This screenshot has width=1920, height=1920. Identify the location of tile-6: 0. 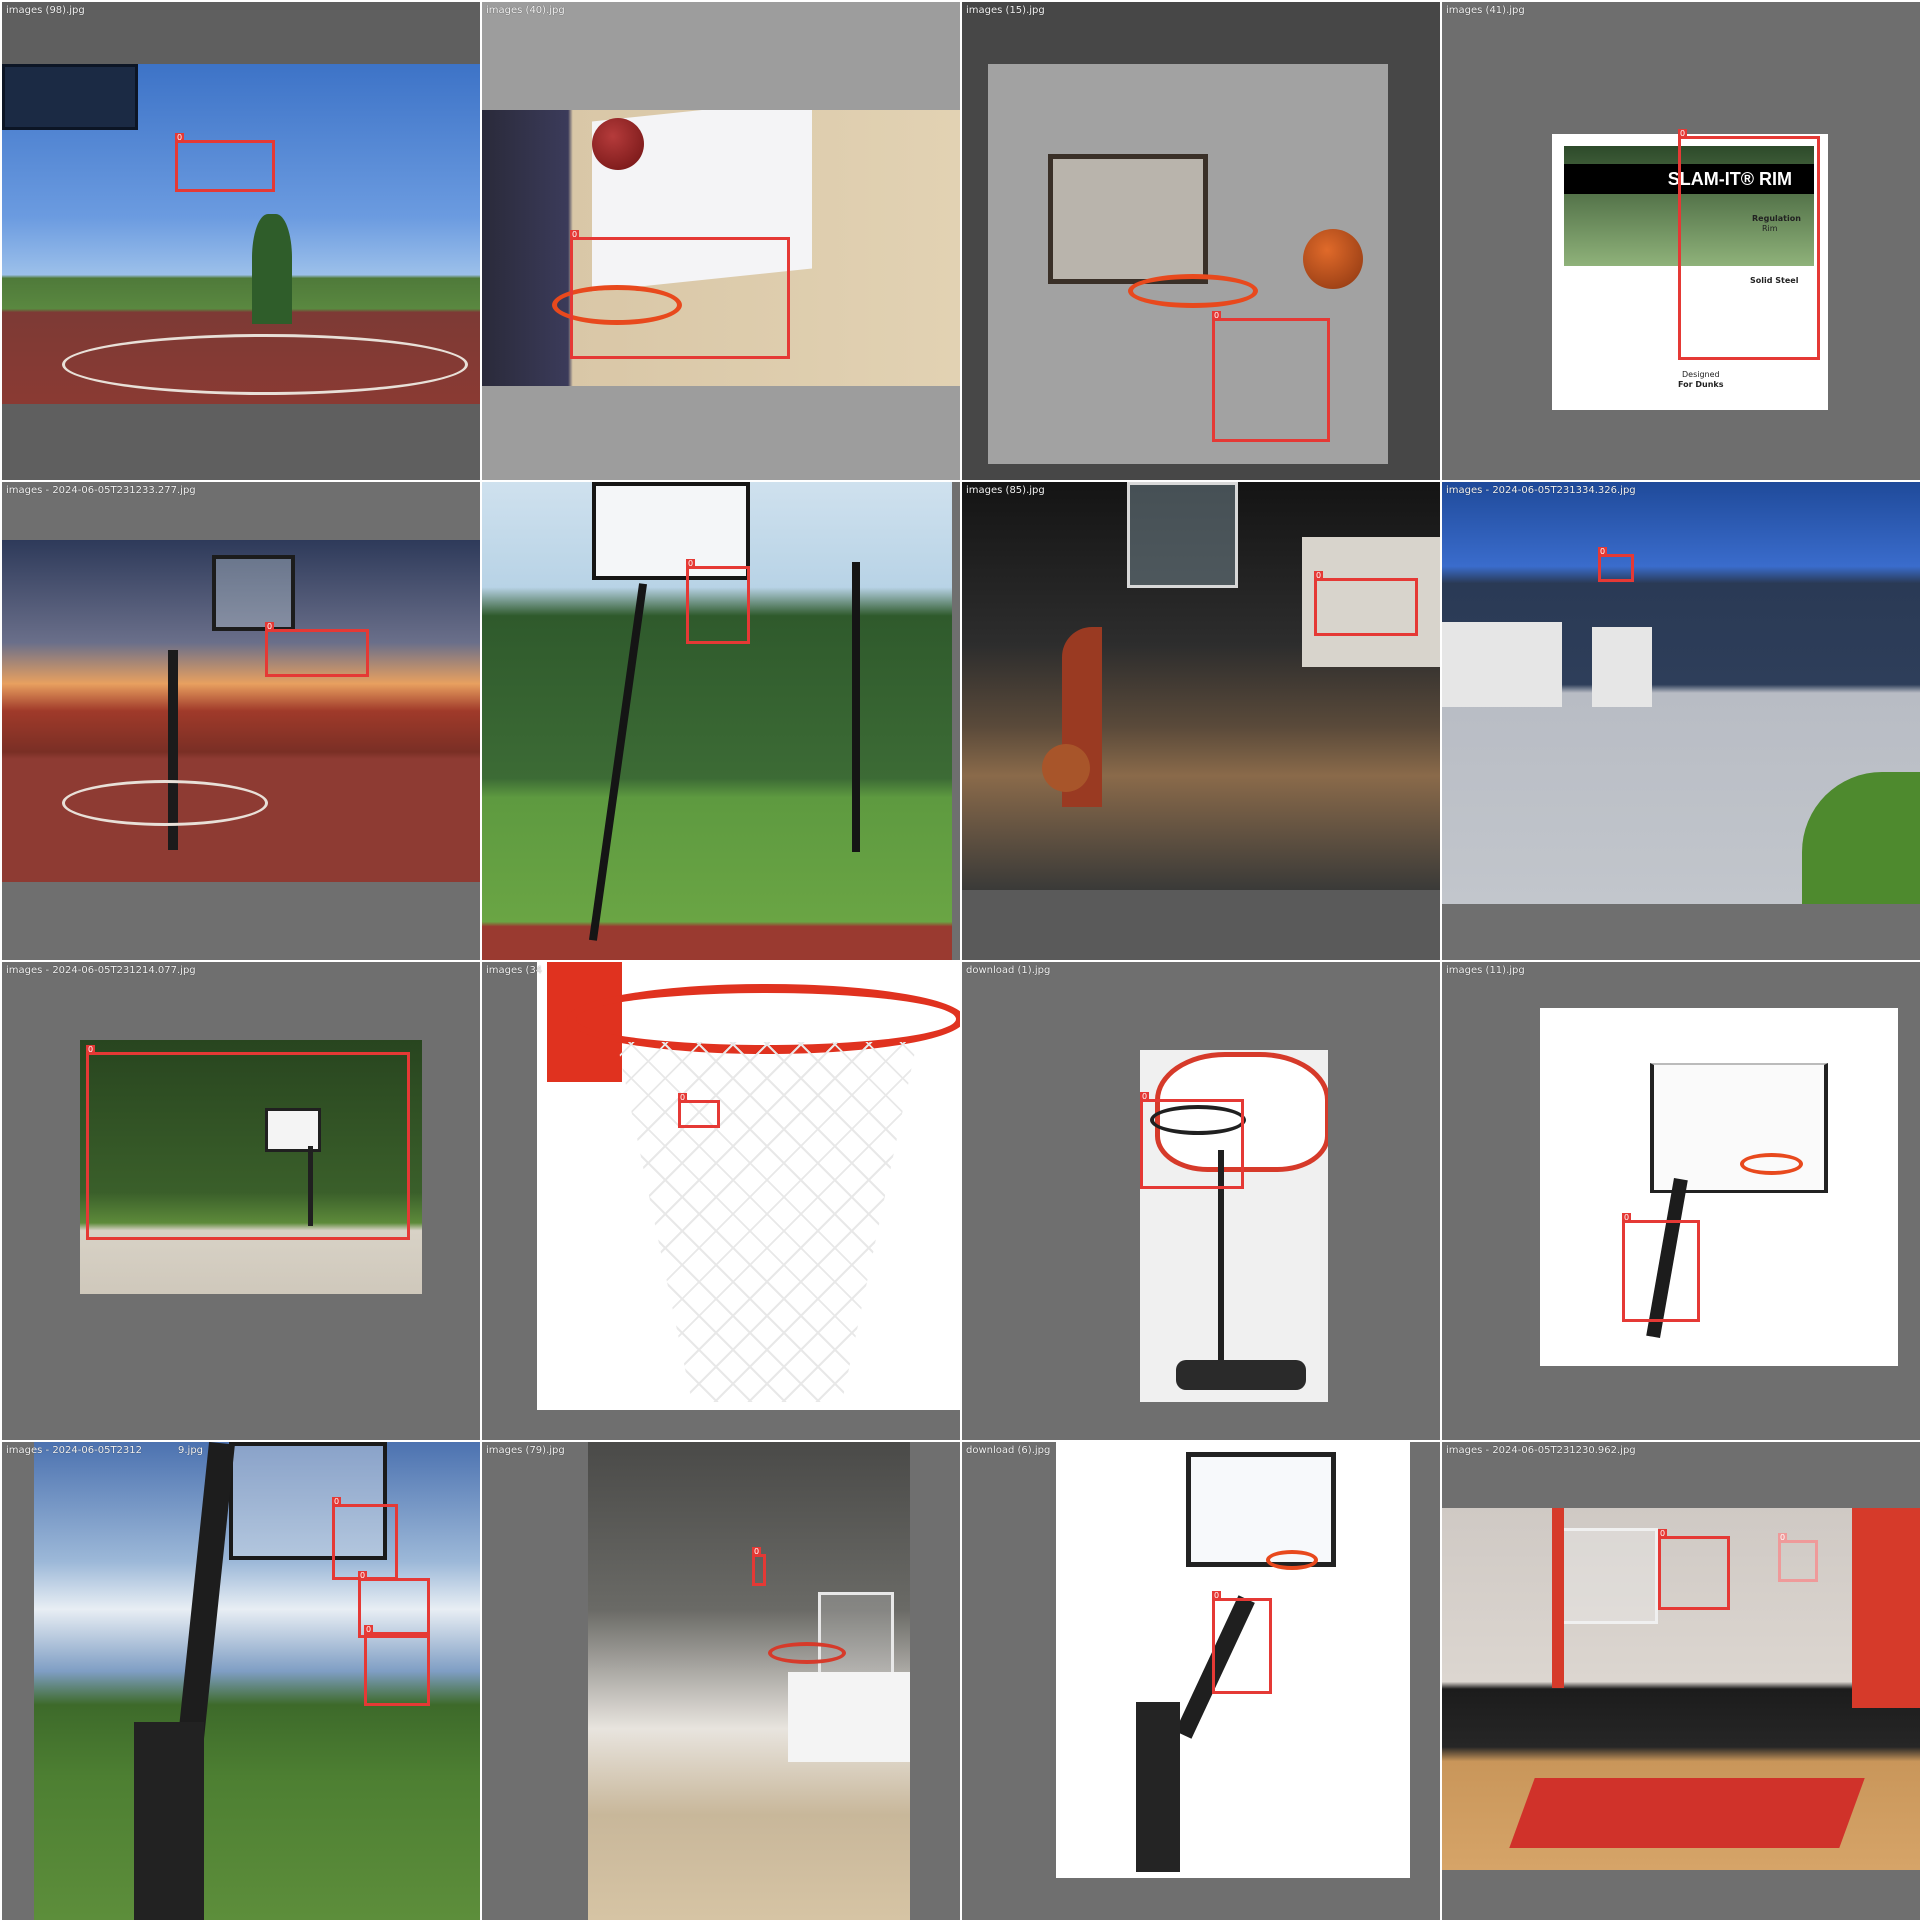
(721, 721).